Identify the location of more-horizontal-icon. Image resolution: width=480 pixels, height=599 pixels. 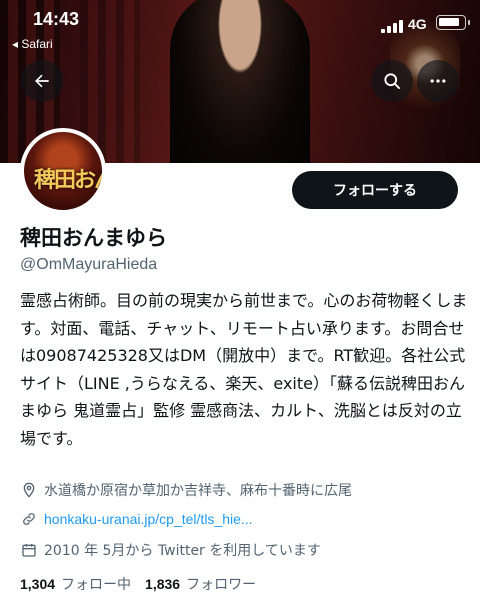
(438, 81).